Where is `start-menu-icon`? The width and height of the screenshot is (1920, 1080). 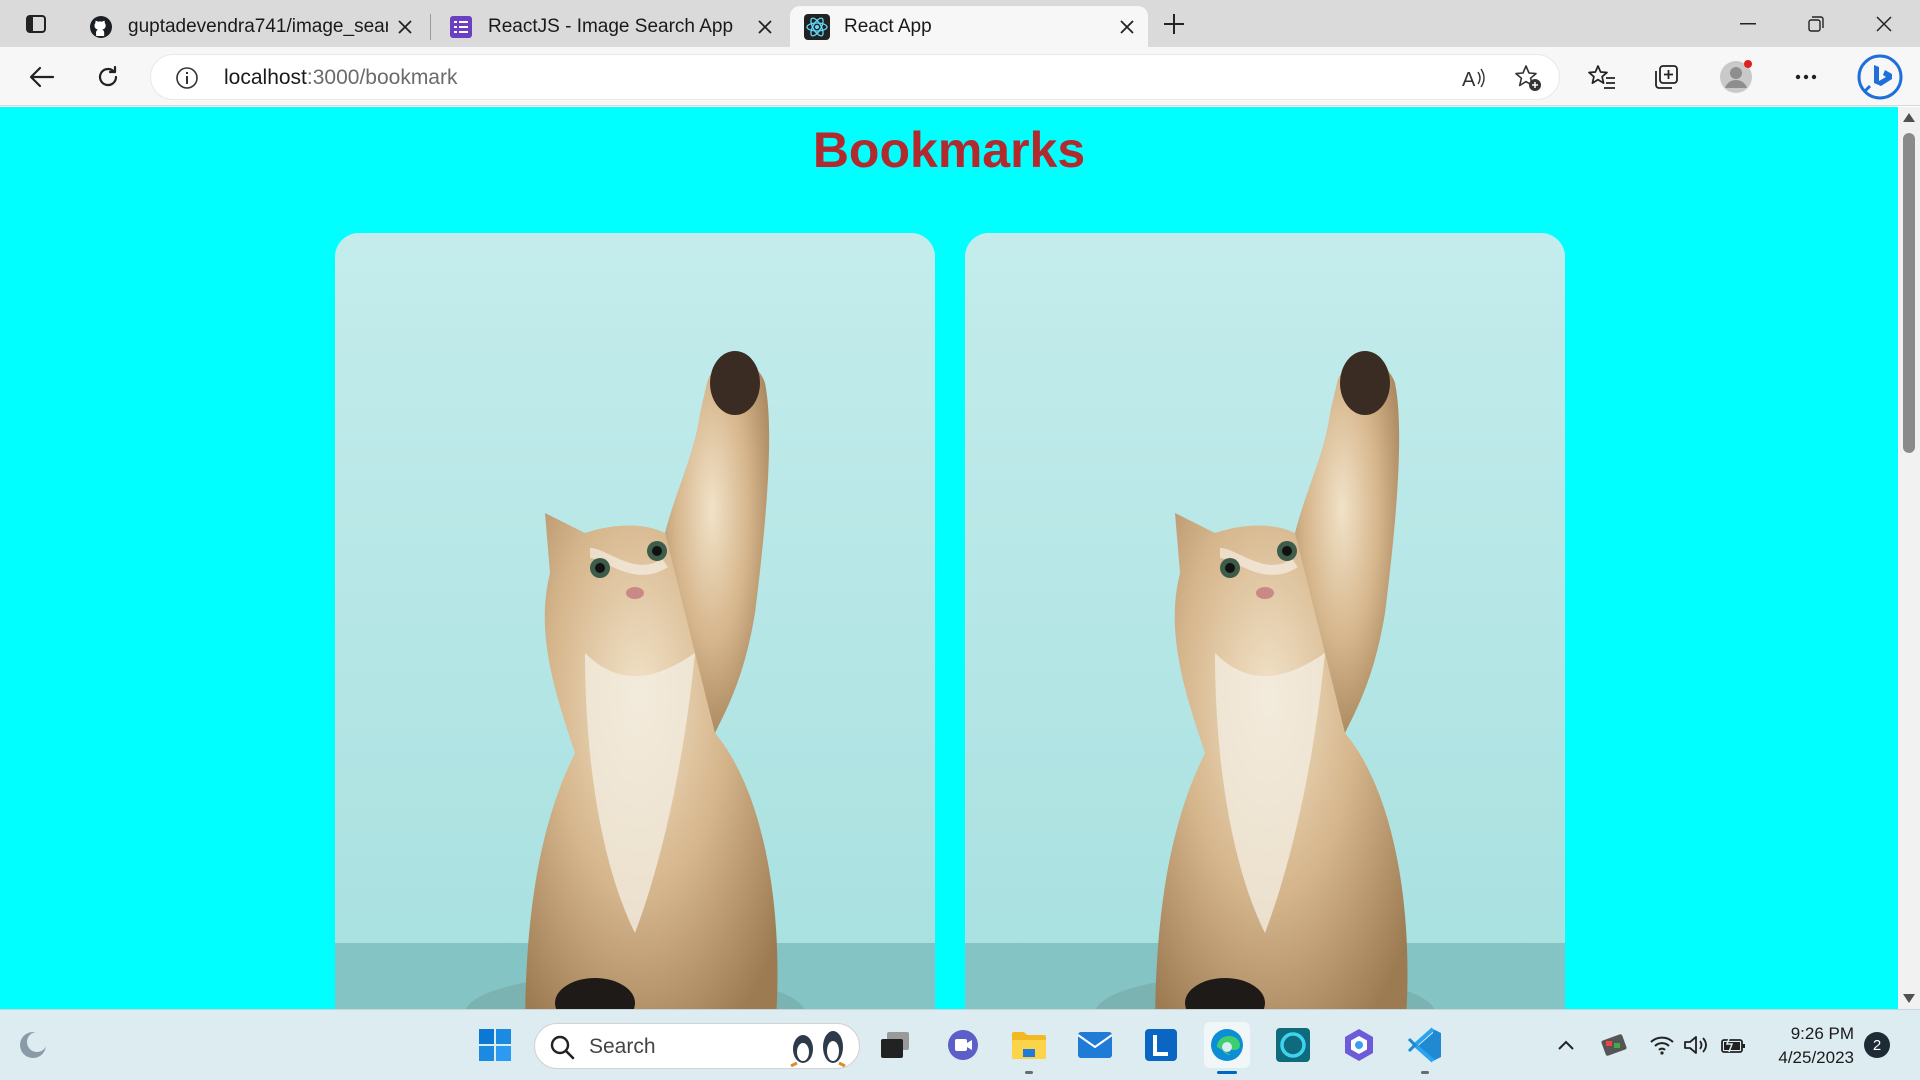
start-menu-icon is located at coordinates (495, 1045).